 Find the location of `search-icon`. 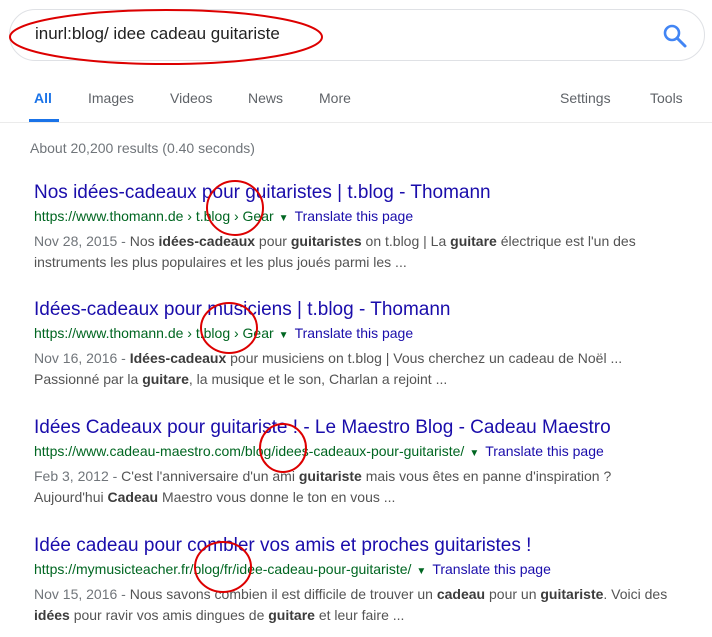

search-icon is located at coordinates (675, 36).